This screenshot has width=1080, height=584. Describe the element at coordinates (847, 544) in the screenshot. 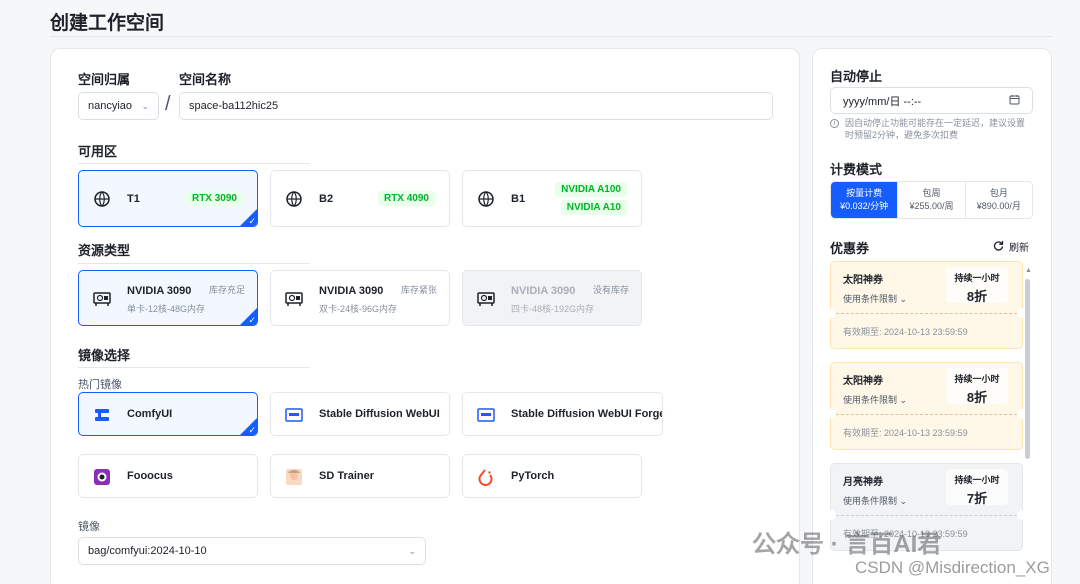

I see `wechat-watermark: 公众号 · 言百AI君` at that location.